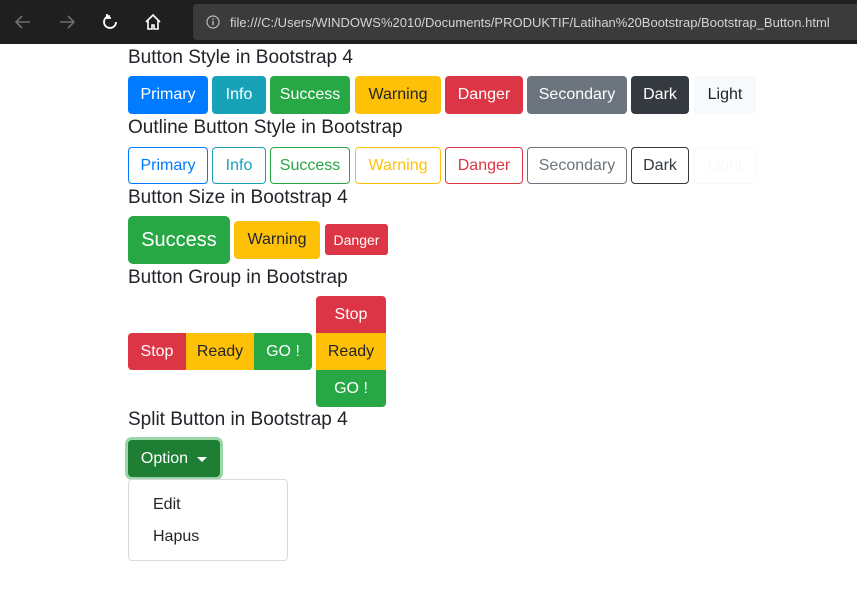  What do you see at coordinates (238, 277) in the screenshot?
I see `section-title-group: Button Group in Bootstrap` at bounding box center [238, 277].